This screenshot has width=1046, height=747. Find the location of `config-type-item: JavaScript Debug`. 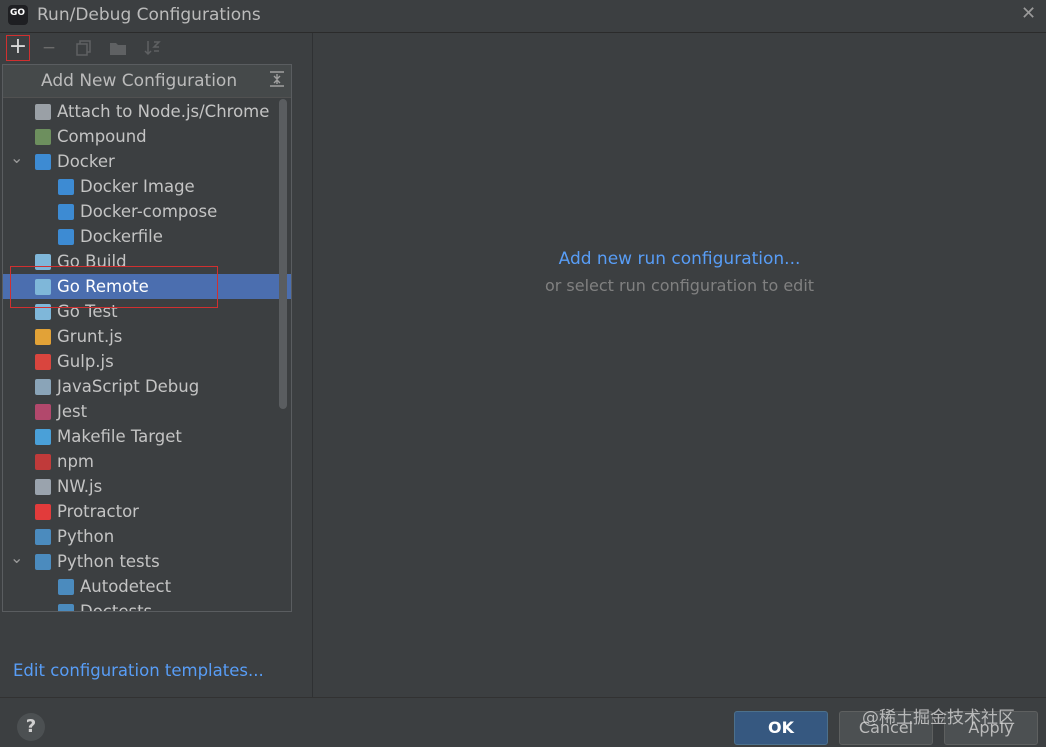

config-type-item: JavaScript Debug is located at coordinates (141, 386).